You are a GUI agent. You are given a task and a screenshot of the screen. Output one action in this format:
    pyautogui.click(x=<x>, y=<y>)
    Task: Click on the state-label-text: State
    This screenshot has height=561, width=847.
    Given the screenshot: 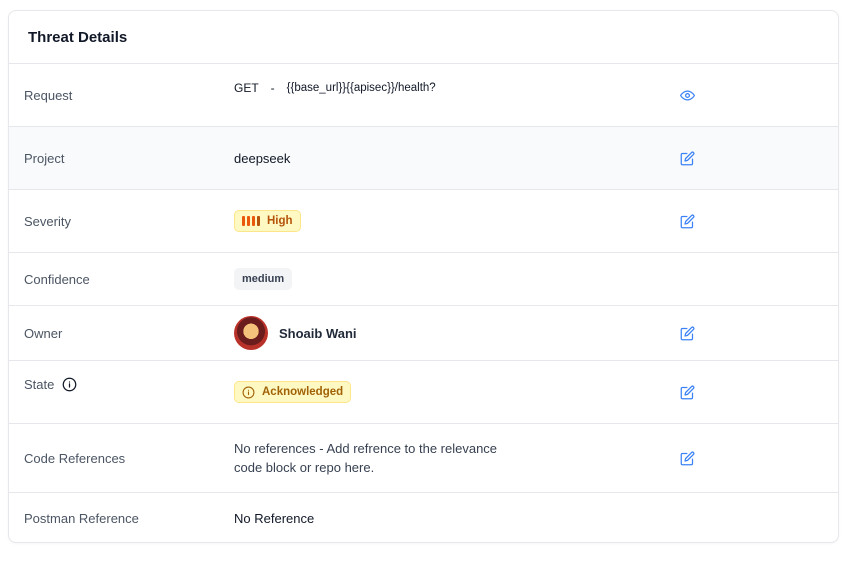 What is the action you would take?
    pyautogui.click(x=39, y=384)
    